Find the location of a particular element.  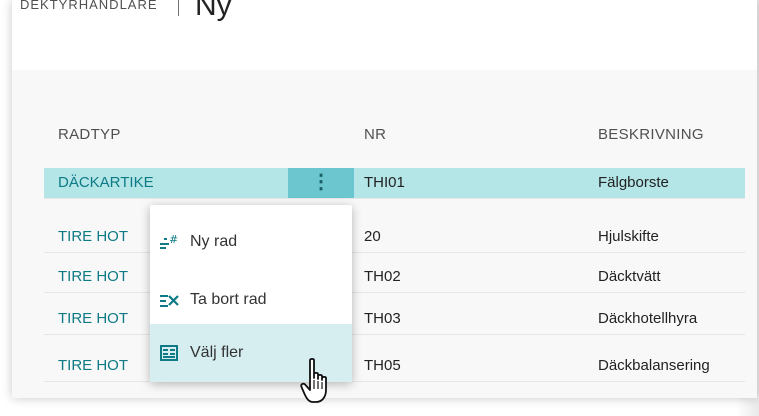

header-separator is located at coordinates (178, 8).